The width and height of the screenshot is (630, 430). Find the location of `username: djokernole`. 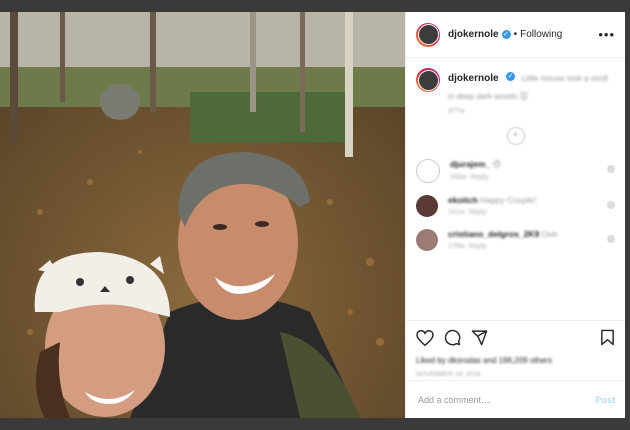

username: djokernole is located at coordinates (473, 34).